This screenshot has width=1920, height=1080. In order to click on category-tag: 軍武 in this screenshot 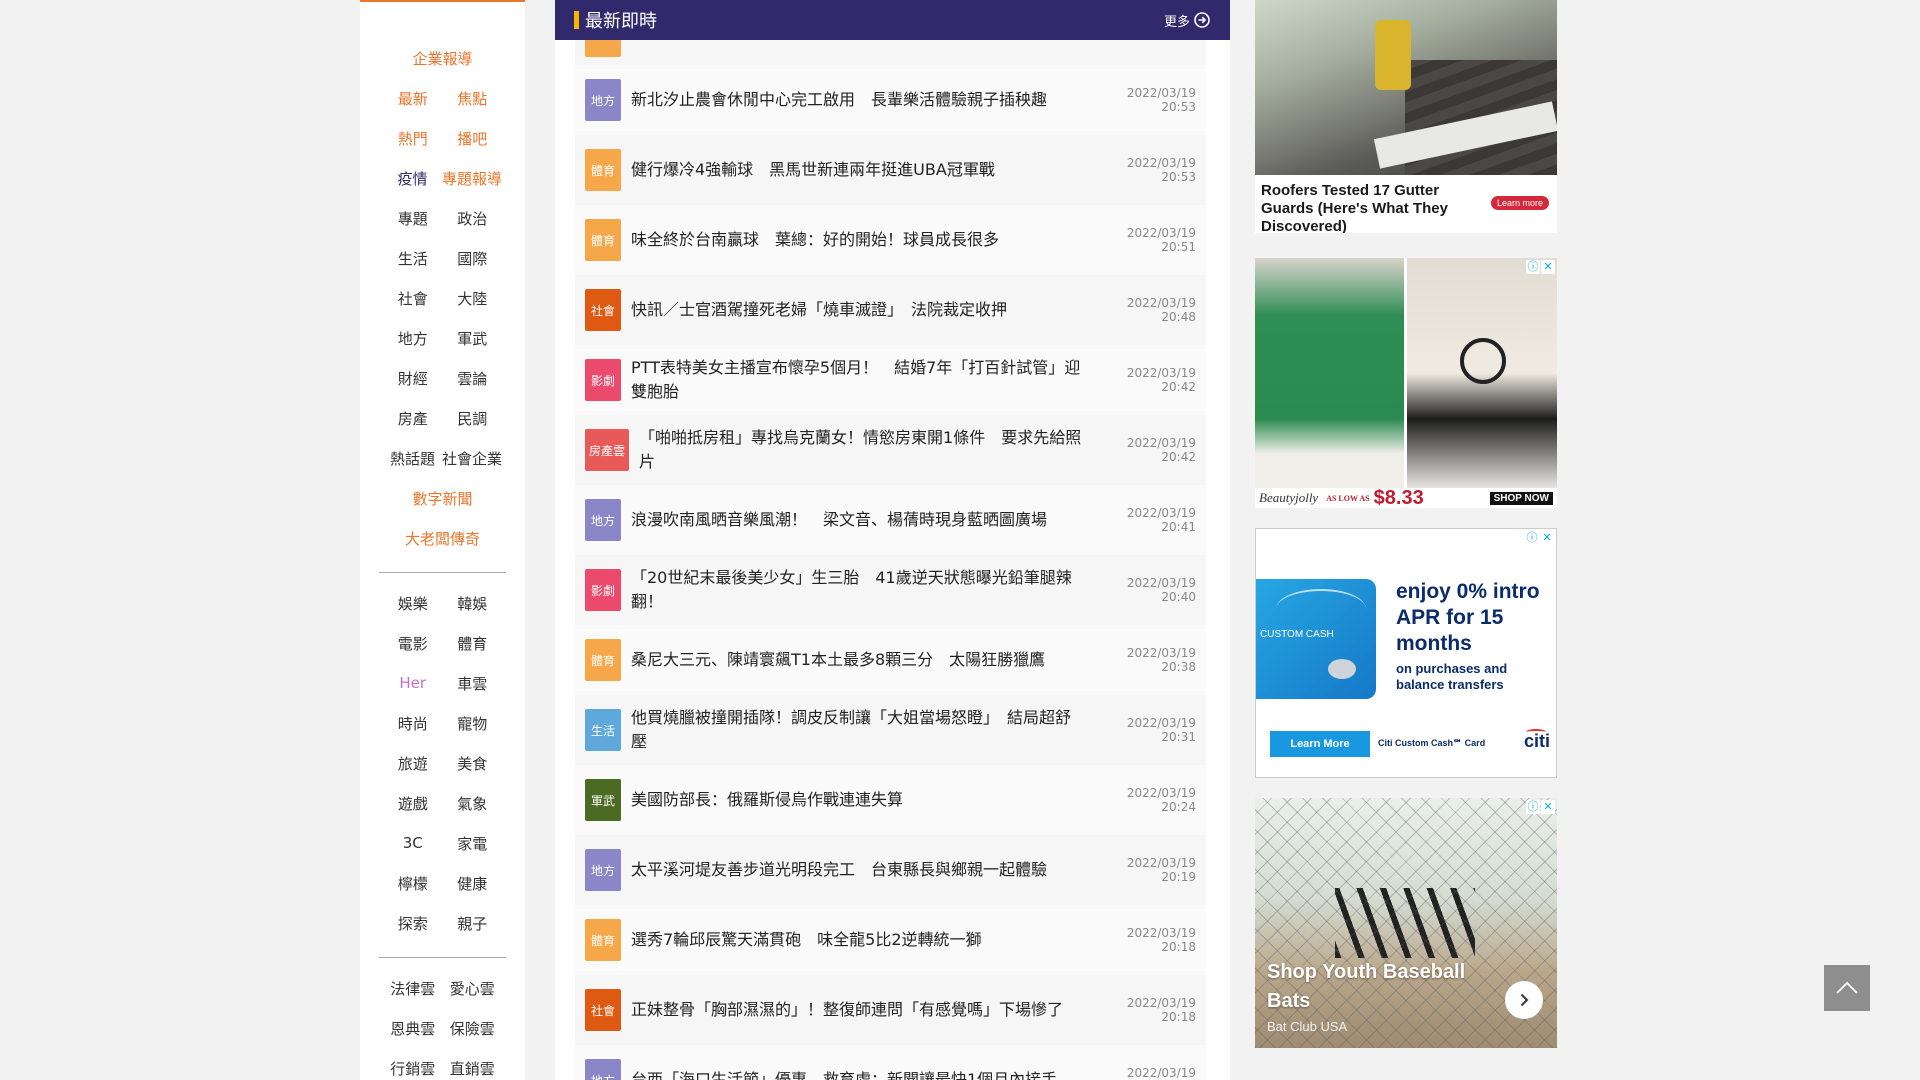, I will do `click(603, 800)`.